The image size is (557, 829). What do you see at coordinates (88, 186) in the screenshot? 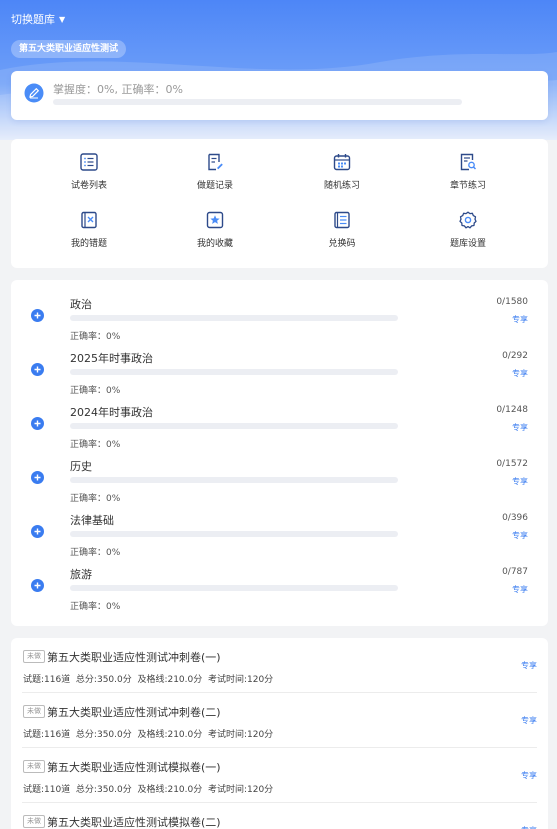
I see `menu-label: 试卷列表` at bounding box center [88, 186].